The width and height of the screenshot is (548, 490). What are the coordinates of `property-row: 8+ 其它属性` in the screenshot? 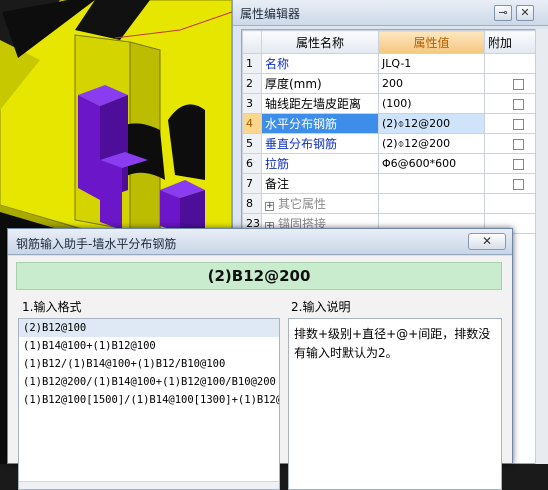 It's located at (395, 204).